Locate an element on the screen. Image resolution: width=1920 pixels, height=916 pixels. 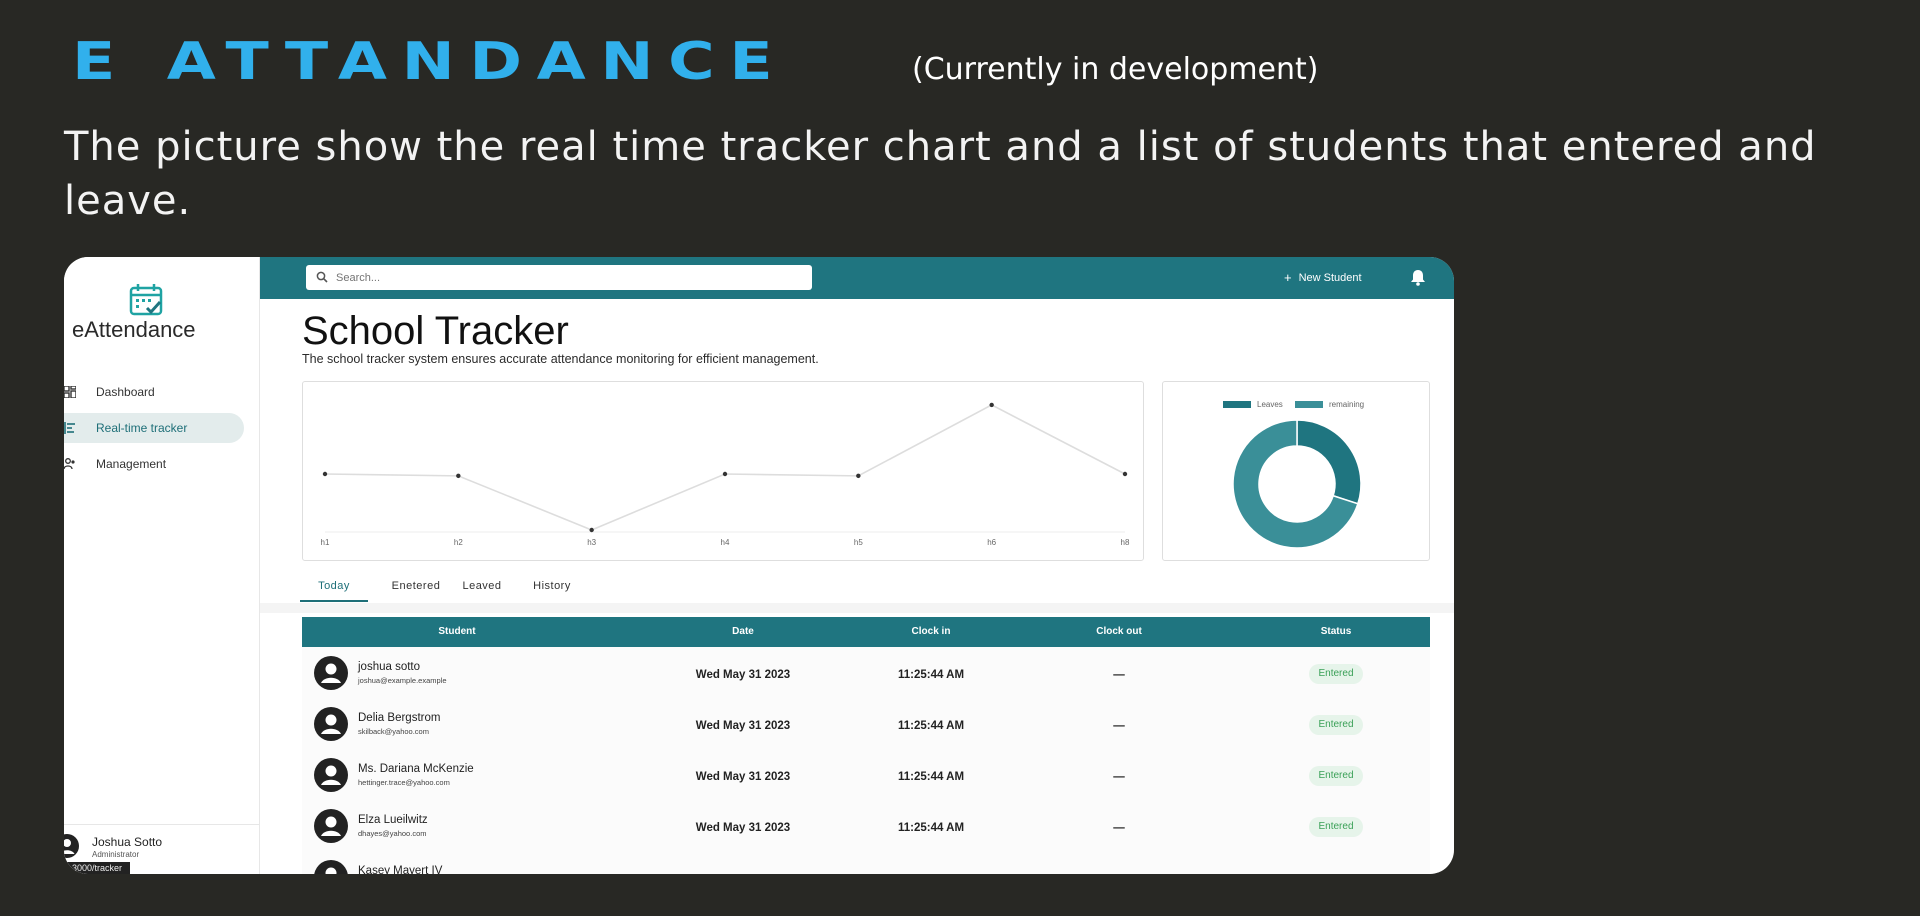
tab-divider is located at coordinates (857, 608).